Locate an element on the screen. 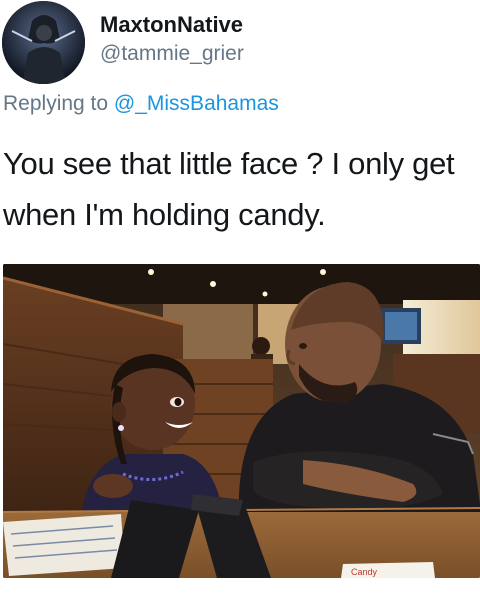 The image size is (480, 600). reply-prefix: Replying to is located at coordinates (56, 103).